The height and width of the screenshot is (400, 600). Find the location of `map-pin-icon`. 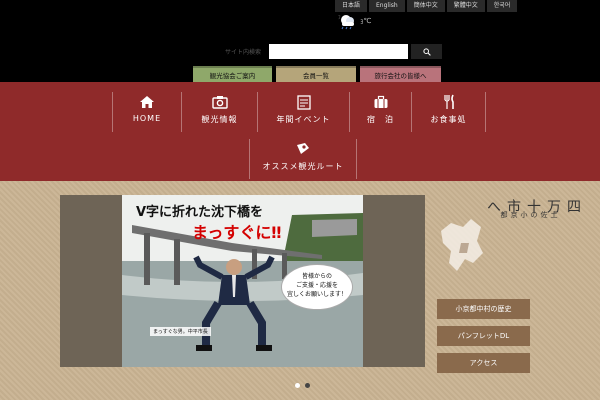

map-pin-icon is located at coordinates (303, 148).